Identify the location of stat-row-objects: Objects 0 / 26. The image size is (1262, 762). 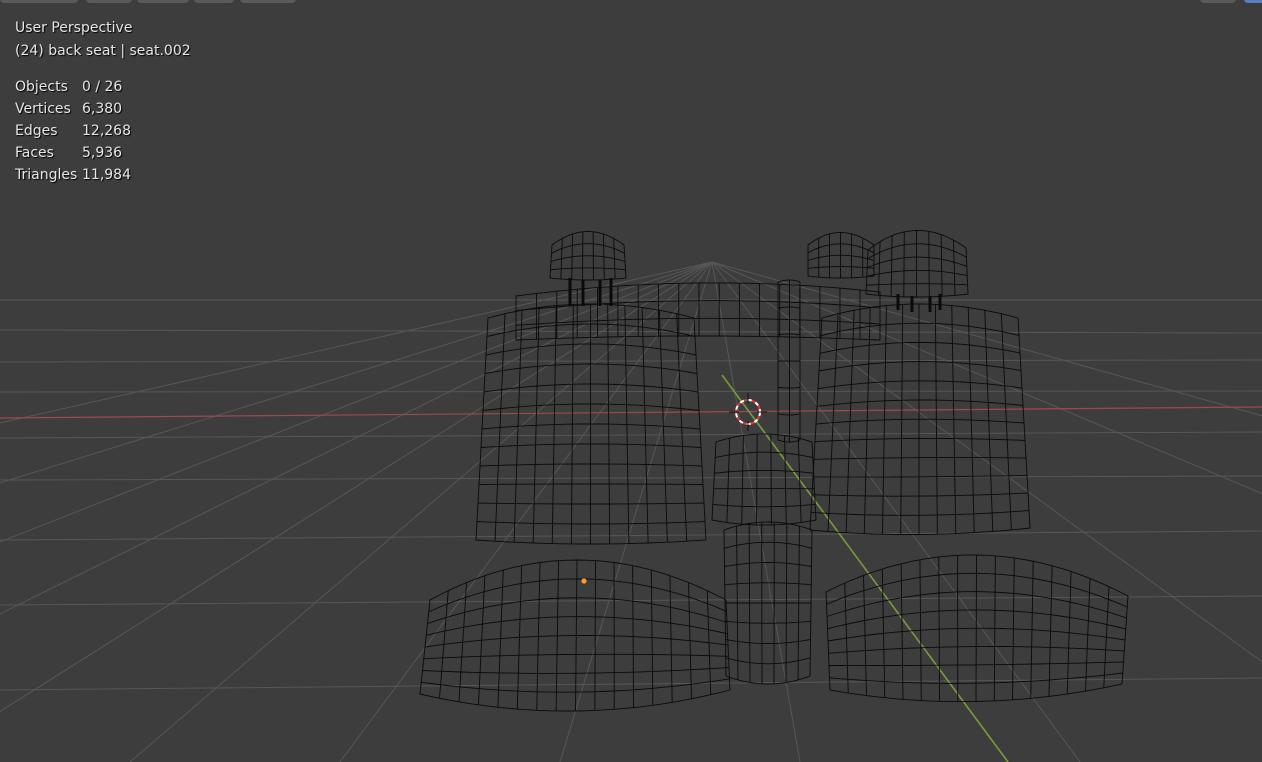
(73, 87).